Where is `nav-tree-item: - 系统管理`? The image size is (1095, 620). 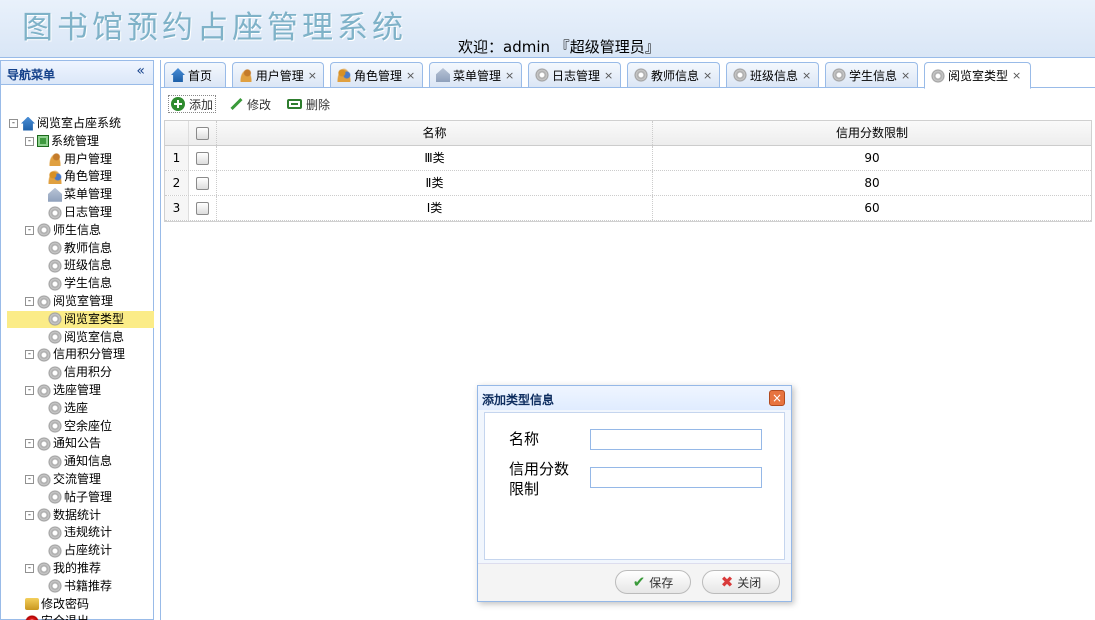
nav-tree-item: - 系统管理 is located at coordinates (62, 141).